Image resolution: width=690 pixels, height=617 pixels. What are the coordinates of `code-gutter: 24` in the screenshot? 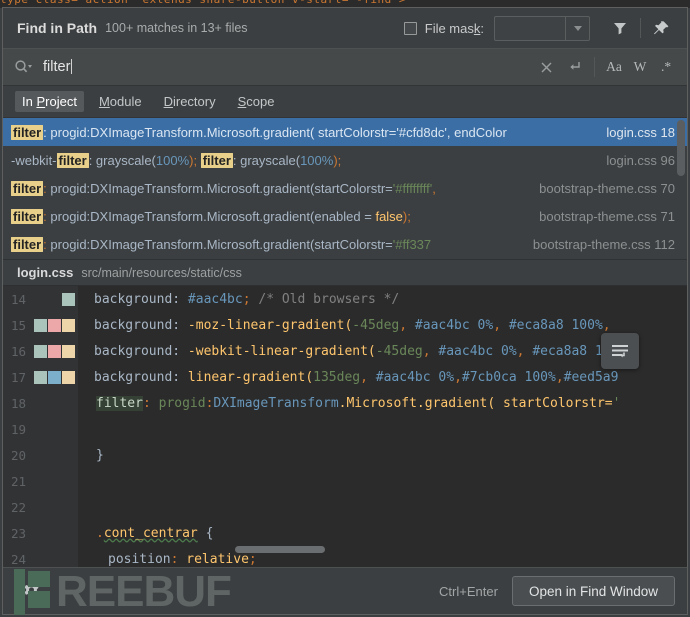 It's located at (40, 556).